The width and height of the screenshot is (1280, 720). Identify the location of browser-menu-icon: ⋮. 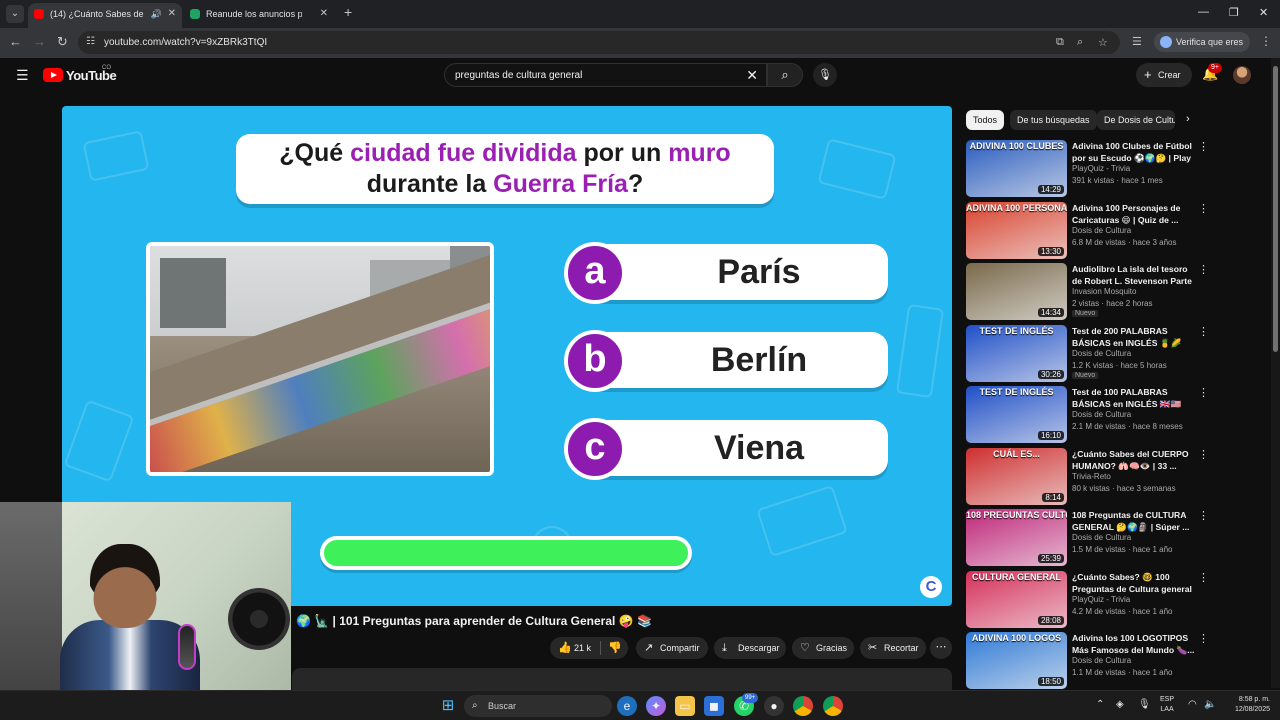
(1266, 41).